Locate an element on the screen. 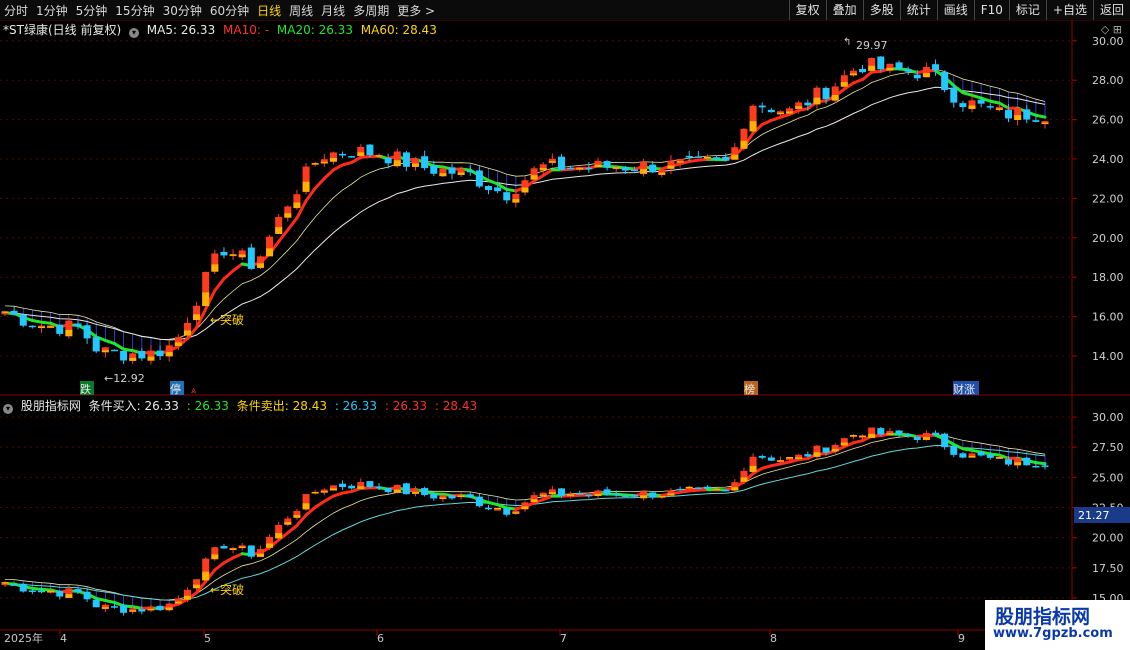  tab-60min: 60分钟 is located at coordinates (229, 10).